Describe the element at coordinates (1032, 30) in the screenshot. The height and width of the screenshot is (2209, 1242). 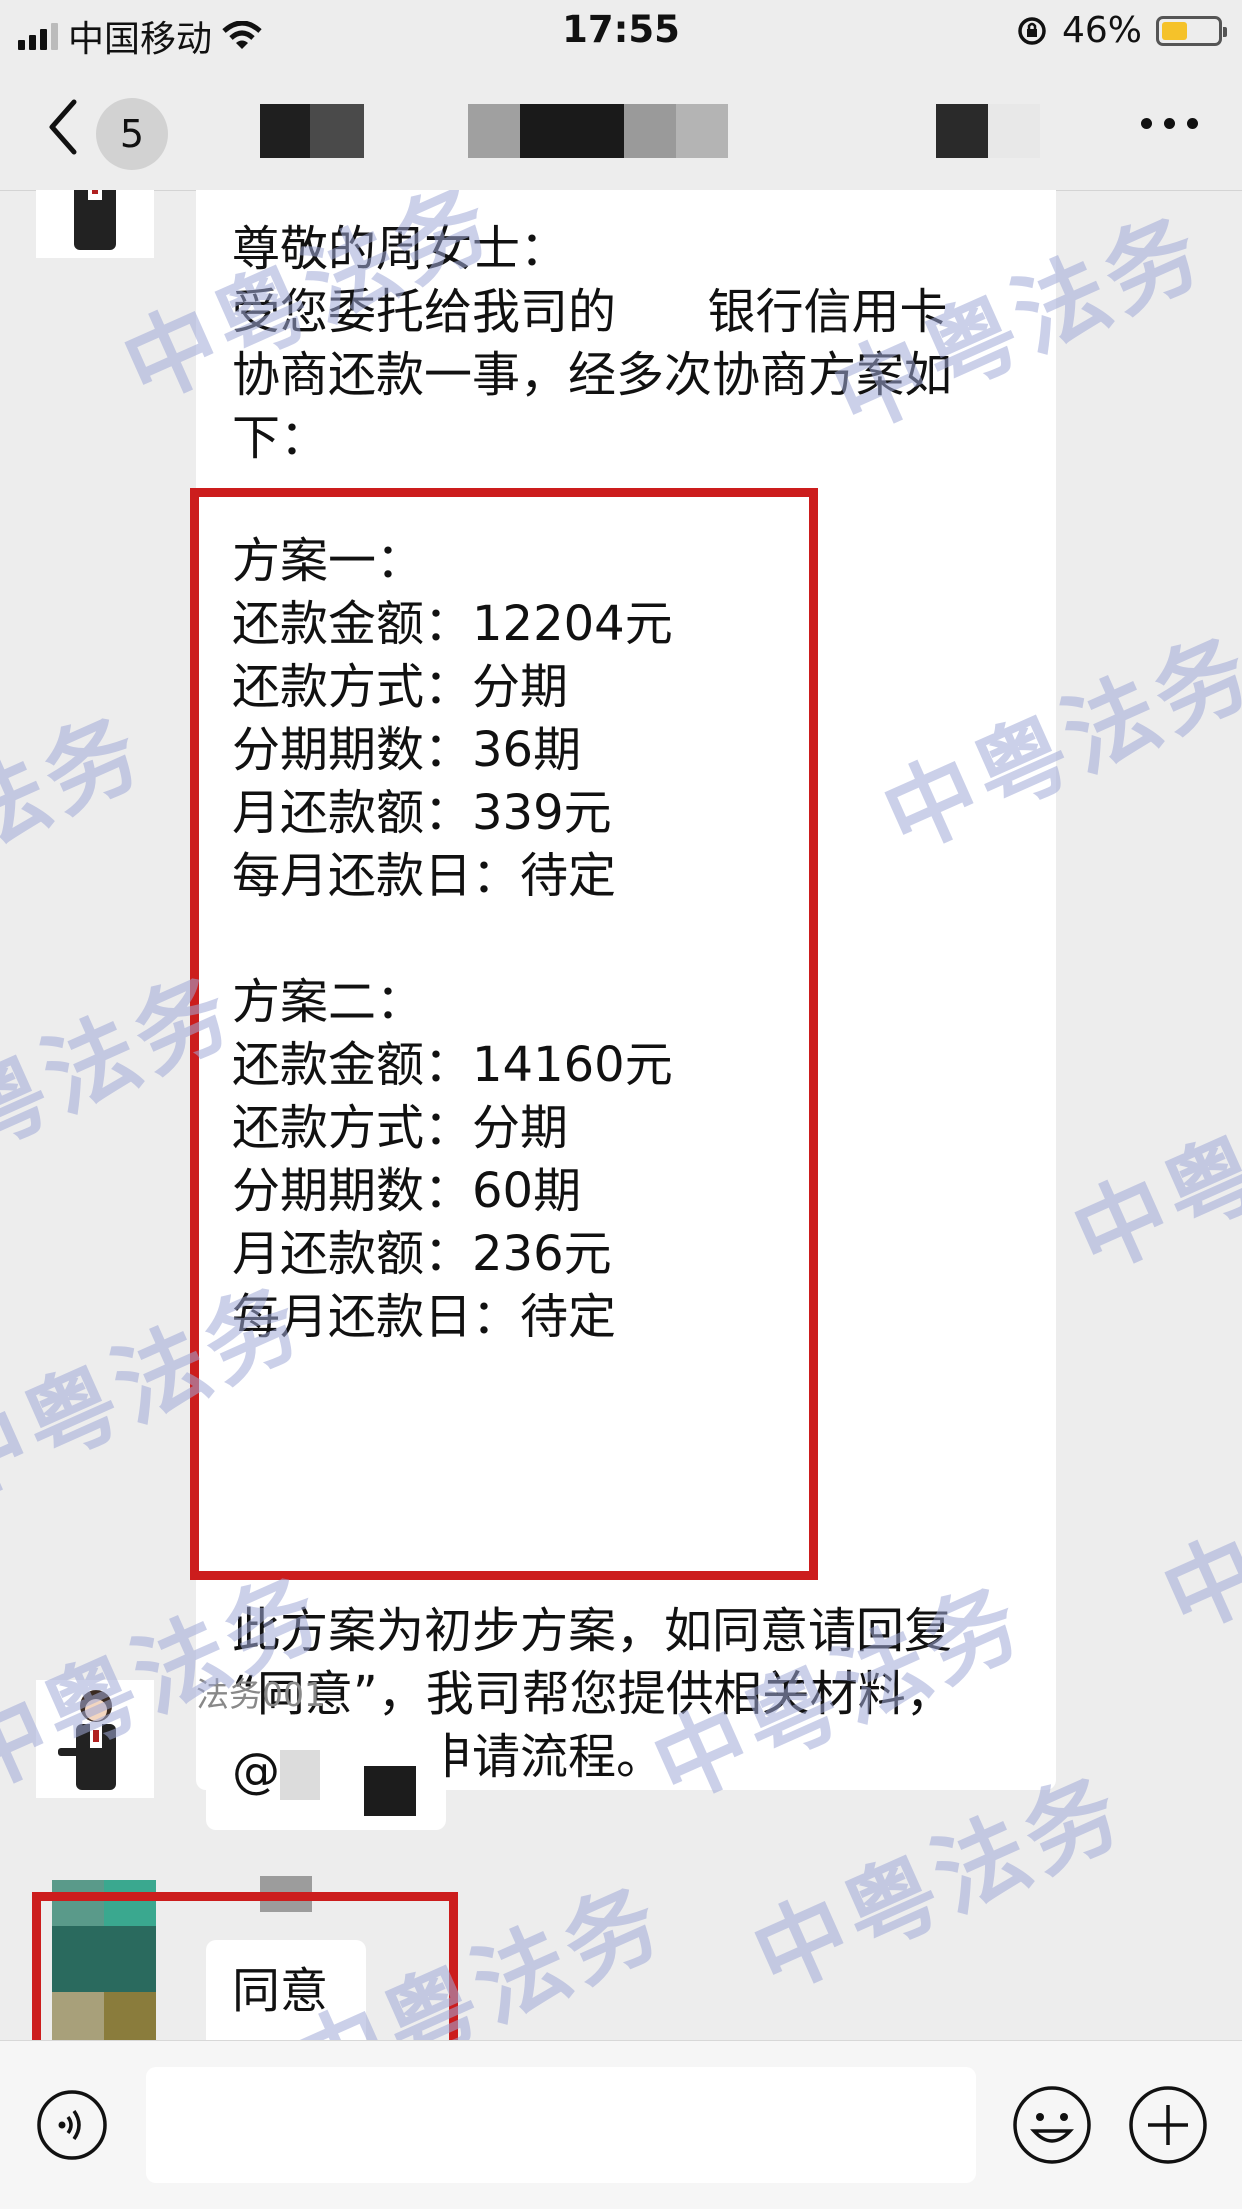
I see `rotation-lock-icon` at that location.